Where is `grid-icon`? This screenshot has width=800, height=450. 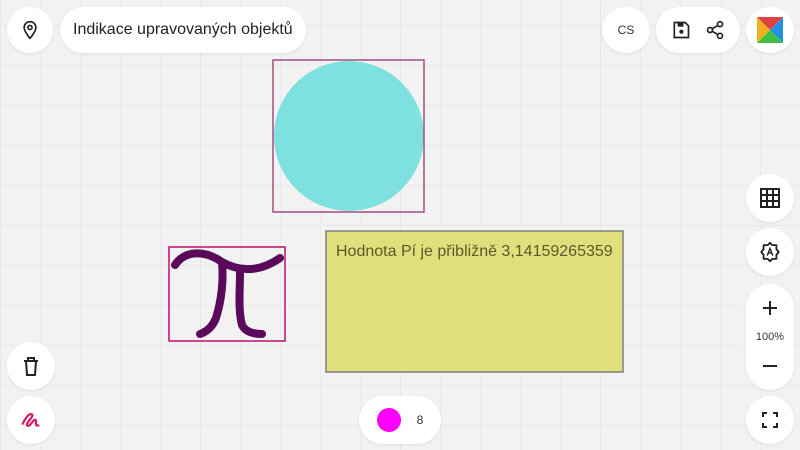
grid-icon is located at coordinates (770, 198).